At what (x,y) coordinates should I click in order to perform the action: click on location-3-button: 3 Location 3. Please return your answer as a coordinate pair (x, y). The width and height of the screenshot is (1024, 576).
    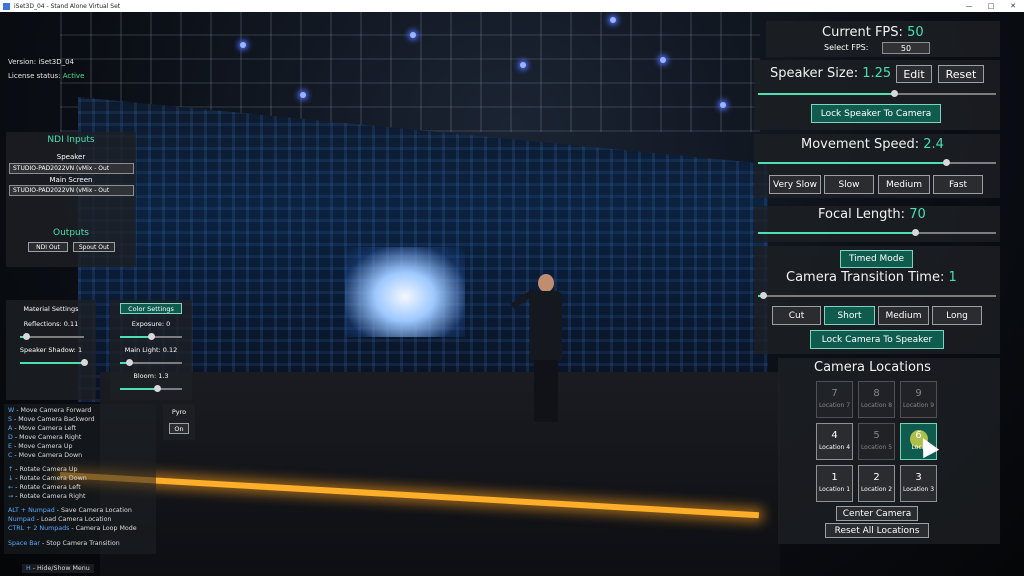
    Looking at the image, I should click on (918, 483).